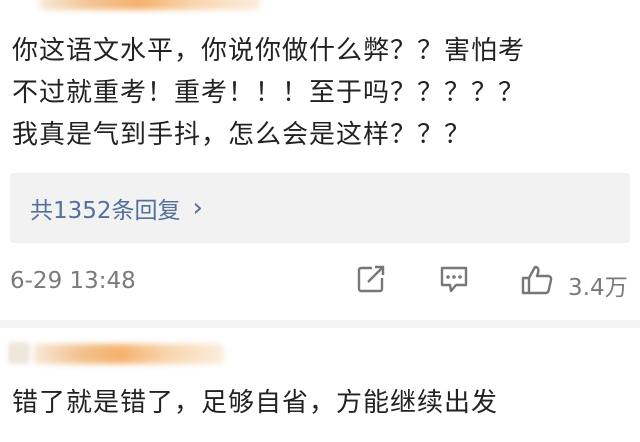 This screenshot has width=640, height=442. I want to click on timestamp: 6-29 13:48, so click(73, 281).